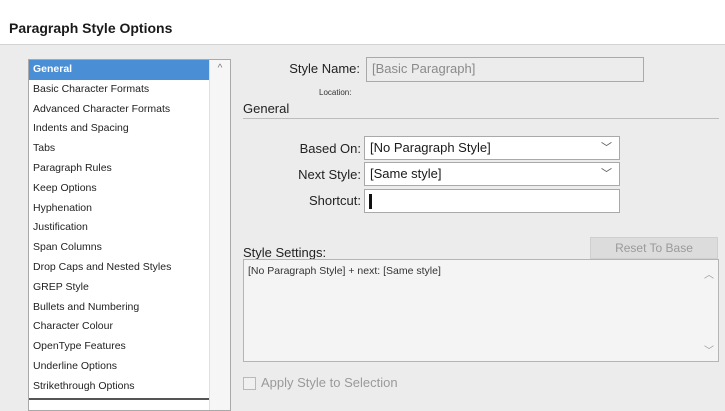  What do you see at coordinates (285, 252) in the screenshot?
I see `style-settings-label: Style Settings:` at bounding box center [285, 252].